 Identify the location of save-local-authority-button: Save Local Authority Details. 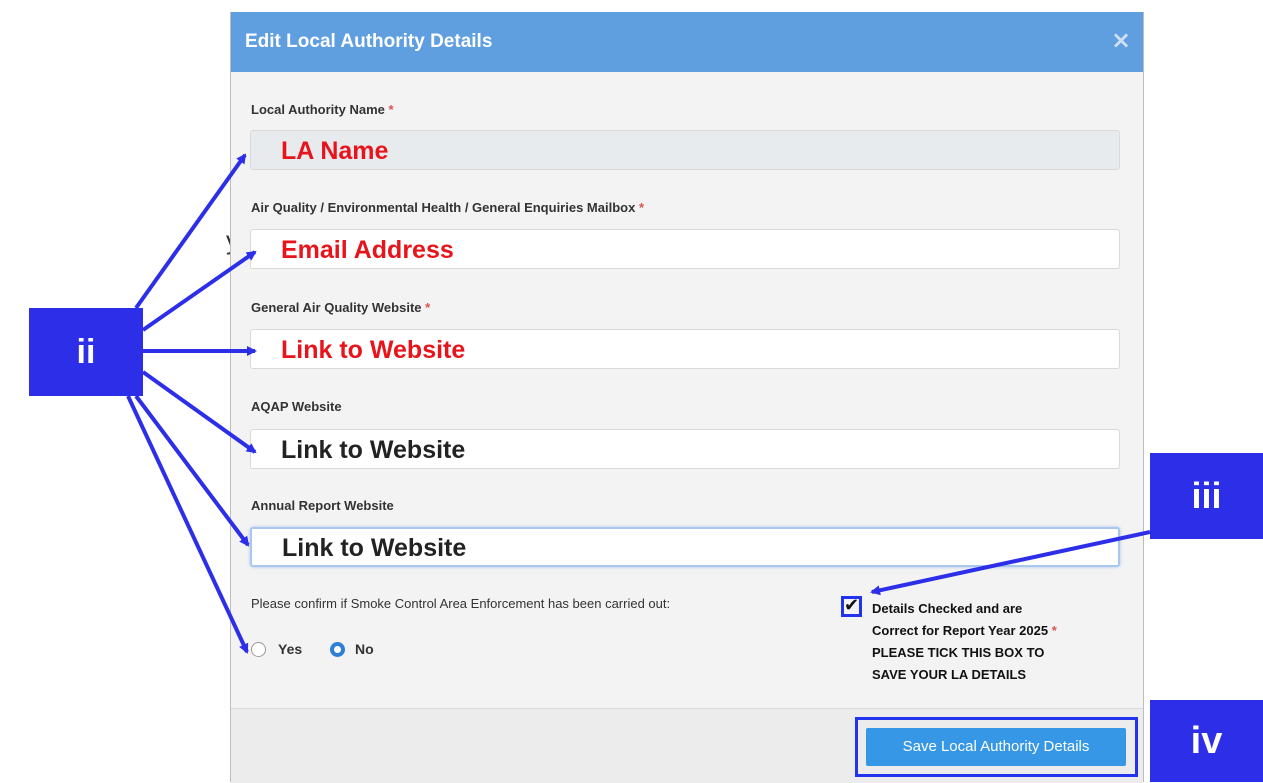
(996, 747).